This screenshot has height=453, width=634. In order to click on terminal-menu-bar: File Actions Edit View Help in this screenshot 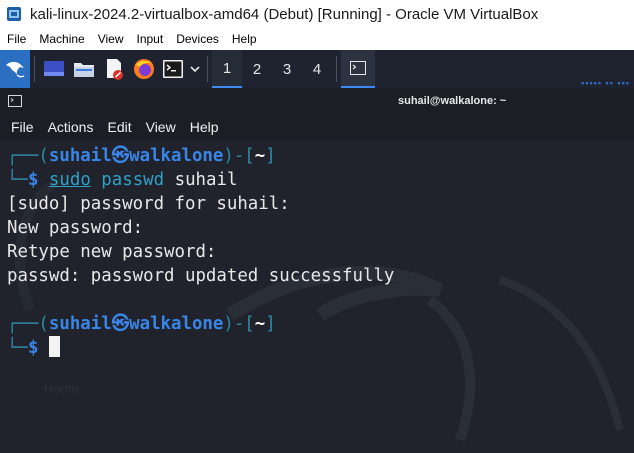, I will do `click(317, 127)`.